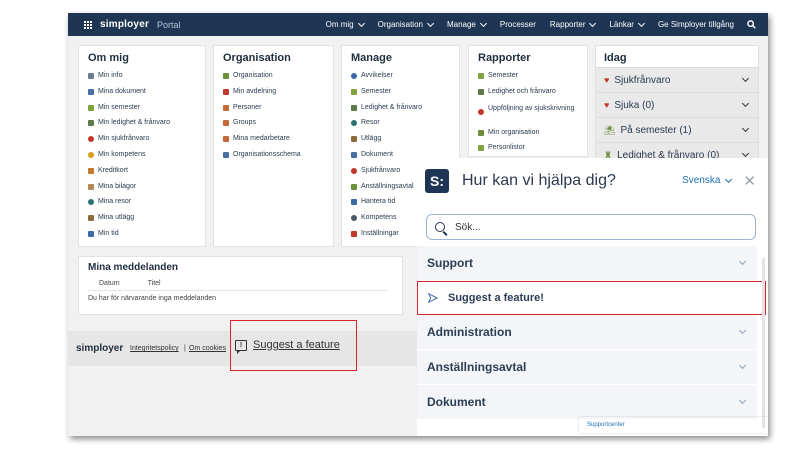 This screenshot has height=450, width=800. What do you see at coordinates (696, 24) in the screenshot?
I see `nav-ge-simployer-tillgang: Ge Simployer tillgång` at bounding box center [696, 24].